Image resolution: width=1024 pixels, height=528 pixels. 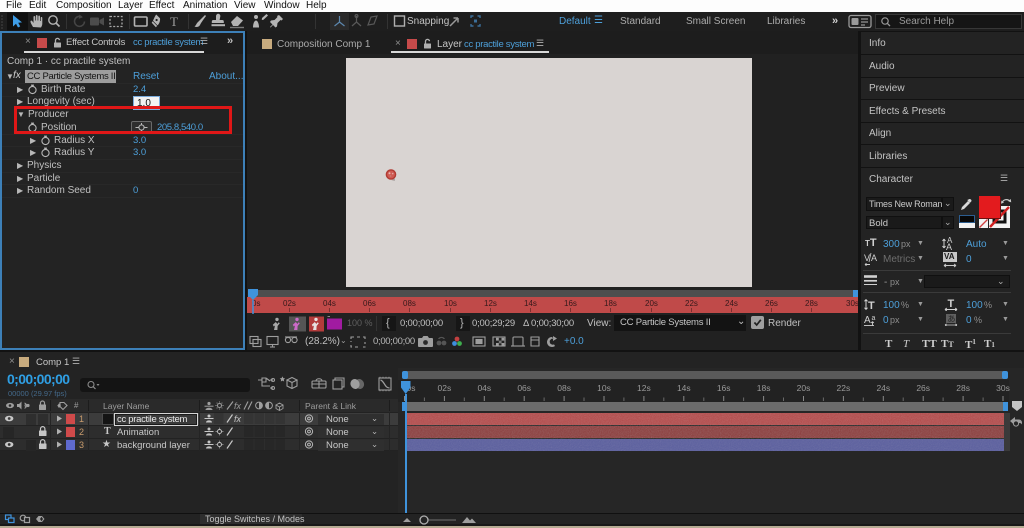 What do you see at coordinates (952, 319) in the screenshot?
I see `svg-text: あ` at bounding box center [952, 319].